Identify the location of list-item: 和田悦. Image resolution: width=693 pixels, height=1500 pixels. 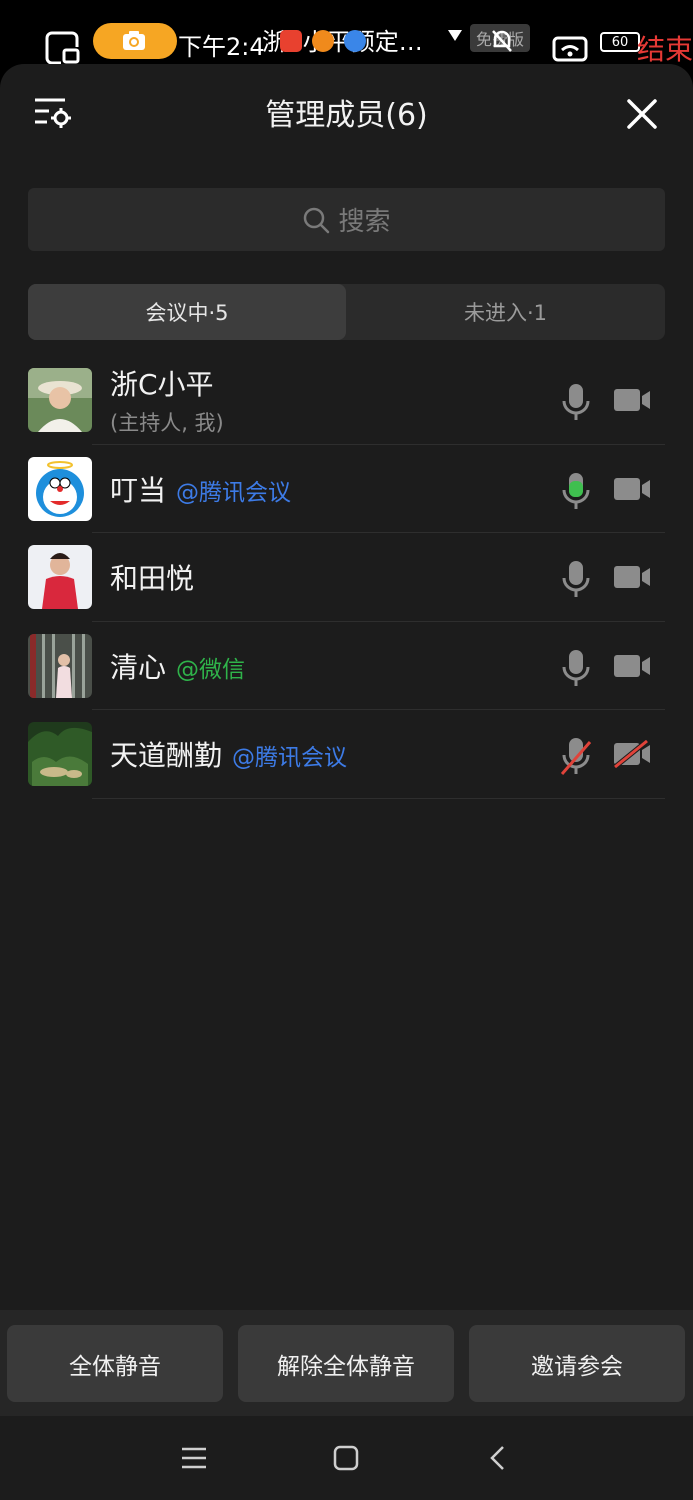
(346, 577).